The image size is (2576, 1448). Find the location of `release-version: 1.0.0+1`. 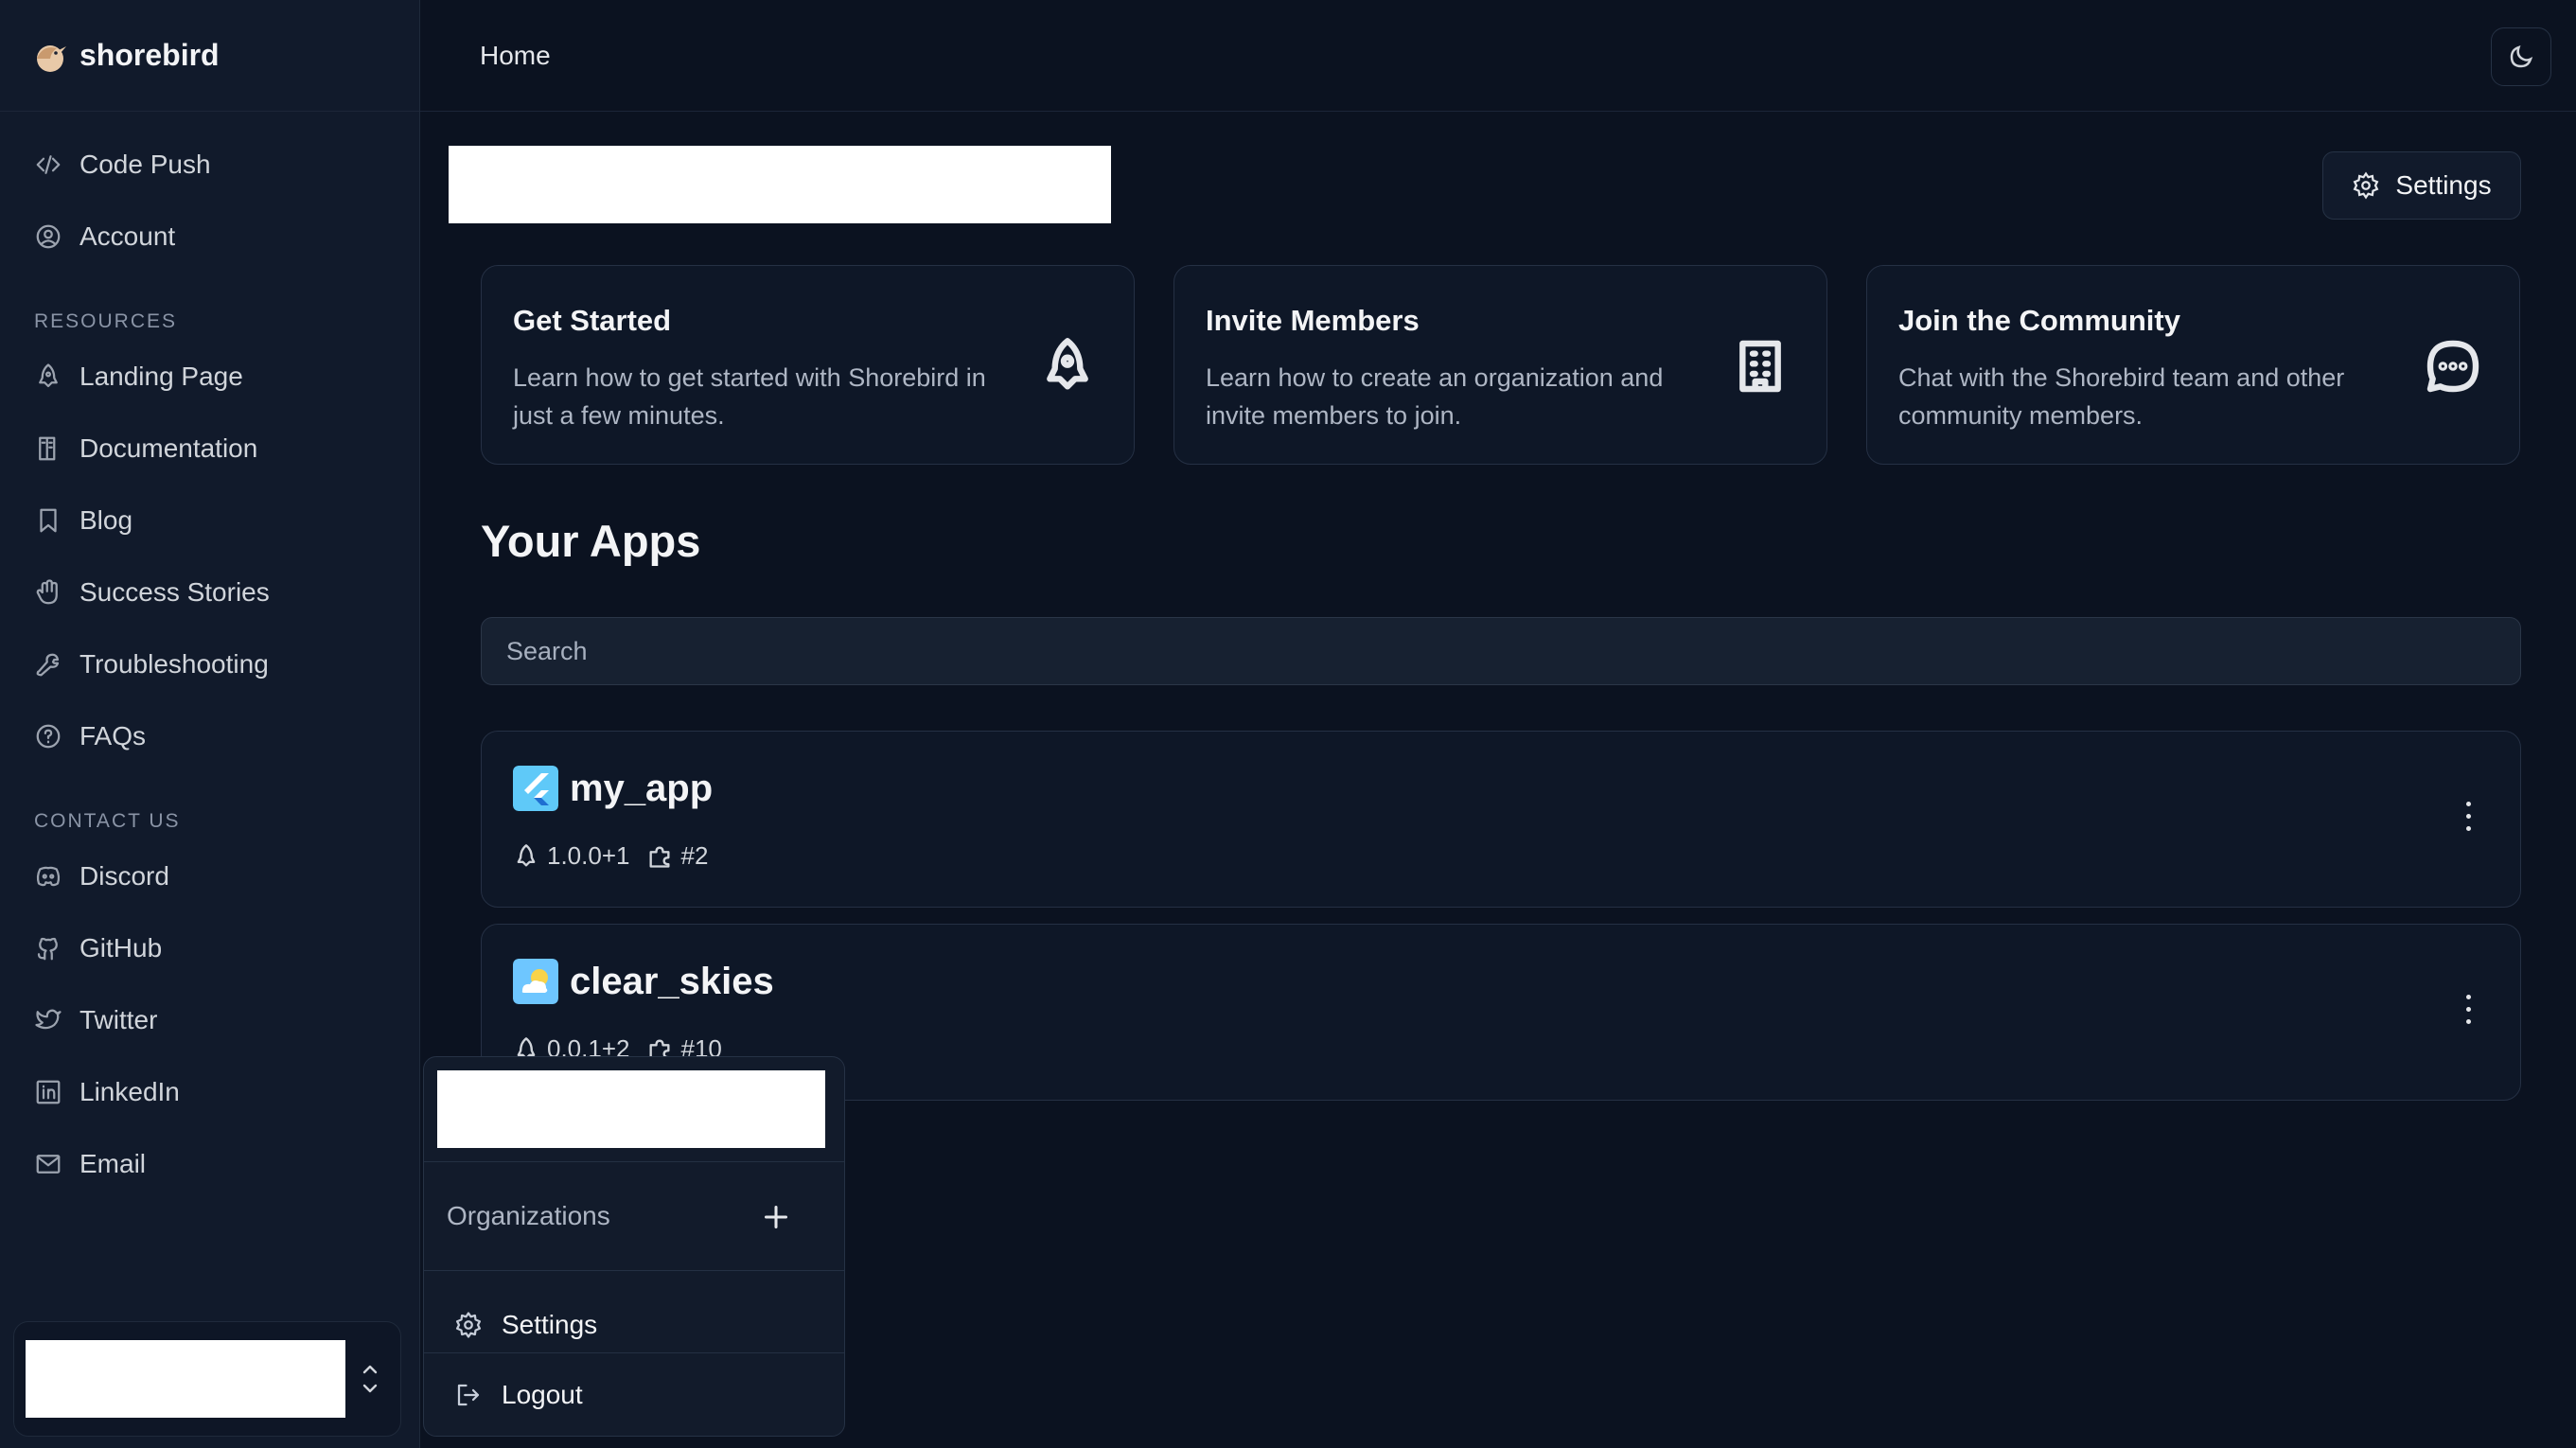

release-version: 1.0.0+1 is located at coordinates (588, 855).